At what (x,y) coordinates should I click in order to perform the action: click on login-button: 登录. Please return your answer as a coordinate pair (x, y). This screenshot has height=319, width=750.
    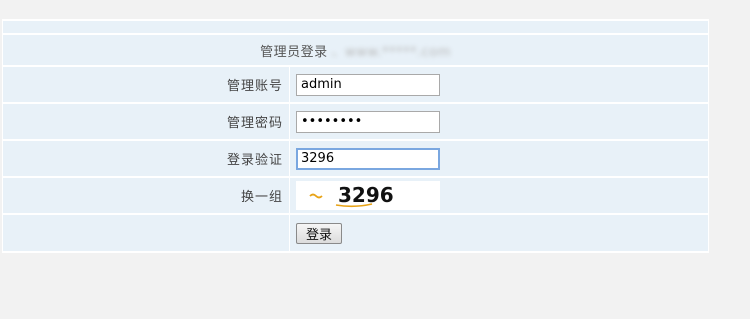
    Looking at the image, I should click on (319, 233).